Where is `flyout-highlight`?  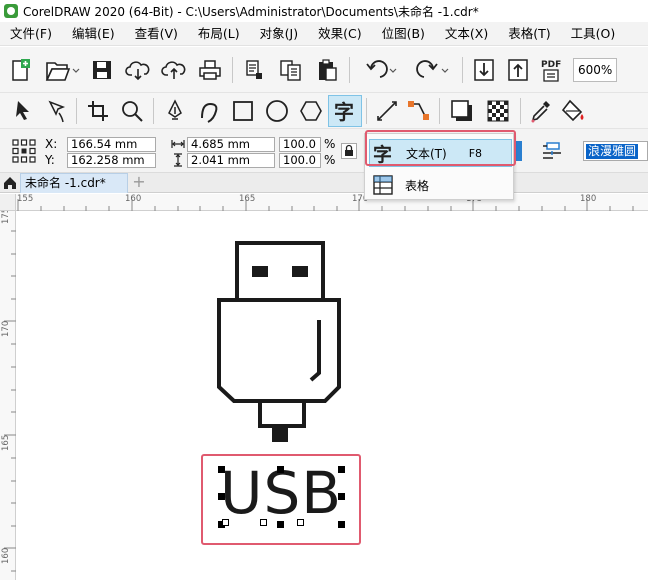 flyout-highlight is located at coordinates (440, 148).